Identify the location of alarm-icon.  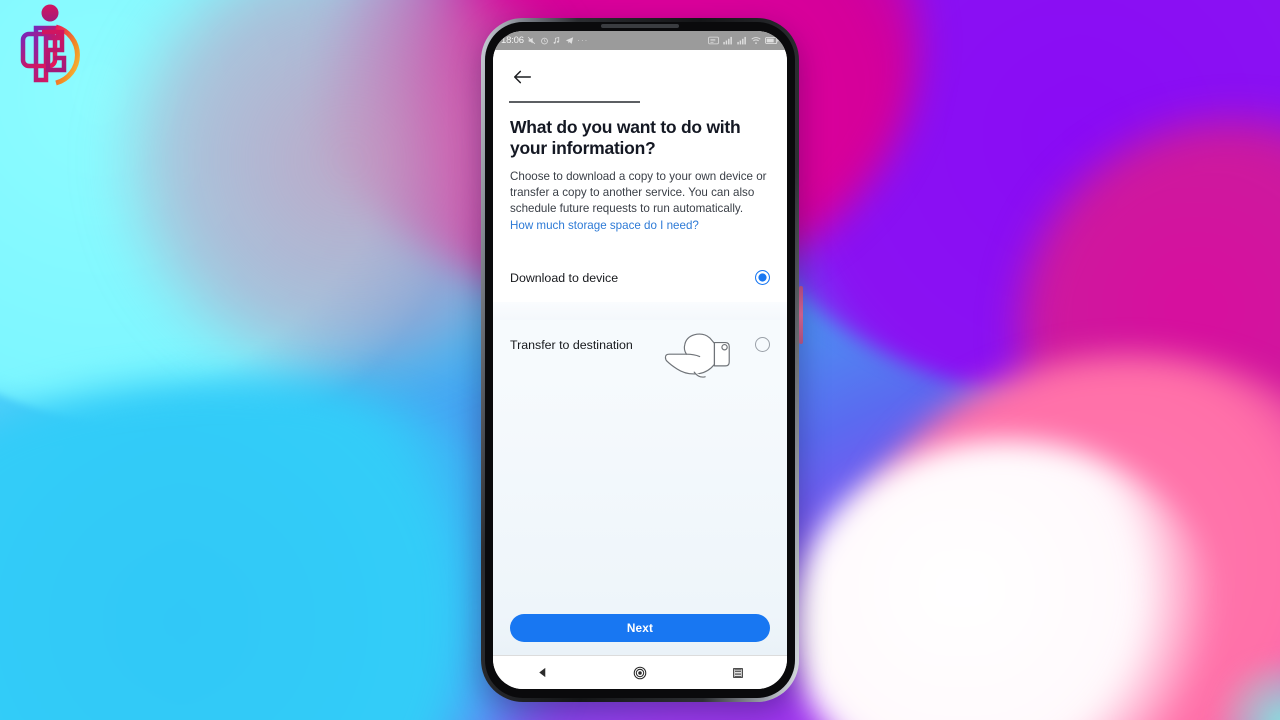
(544, 40).